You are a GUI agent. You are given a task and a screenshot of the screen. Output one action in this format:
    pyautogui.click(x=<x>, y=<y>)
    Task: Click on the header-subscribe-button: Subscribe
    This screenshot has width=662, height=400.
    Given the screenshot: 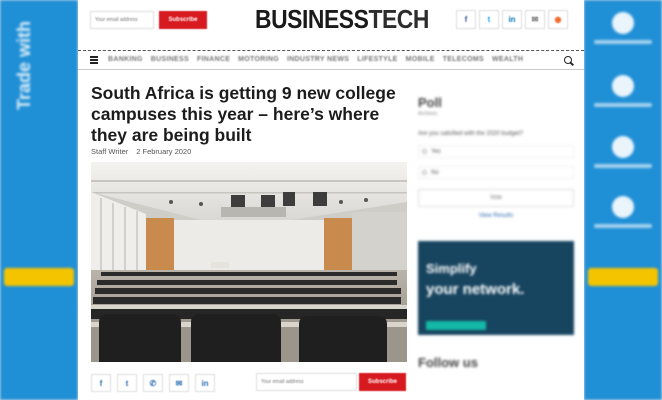 What is the action you would take?
    pyautogui.click(x=183, y=20)
    